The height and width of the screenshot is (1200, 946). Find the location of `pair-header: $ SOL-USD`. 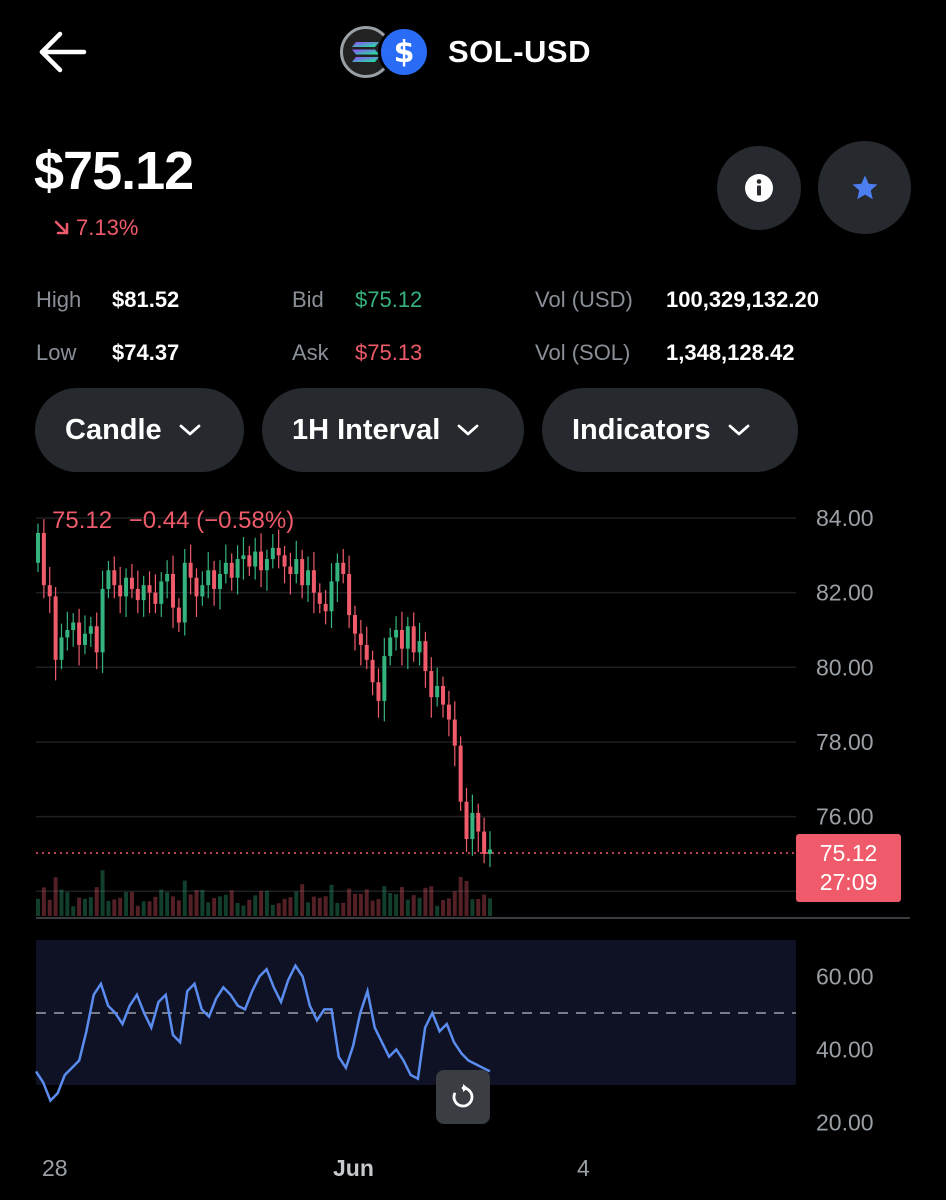

pair-header: $ SOL-USD is located at coordinates (465, 52).